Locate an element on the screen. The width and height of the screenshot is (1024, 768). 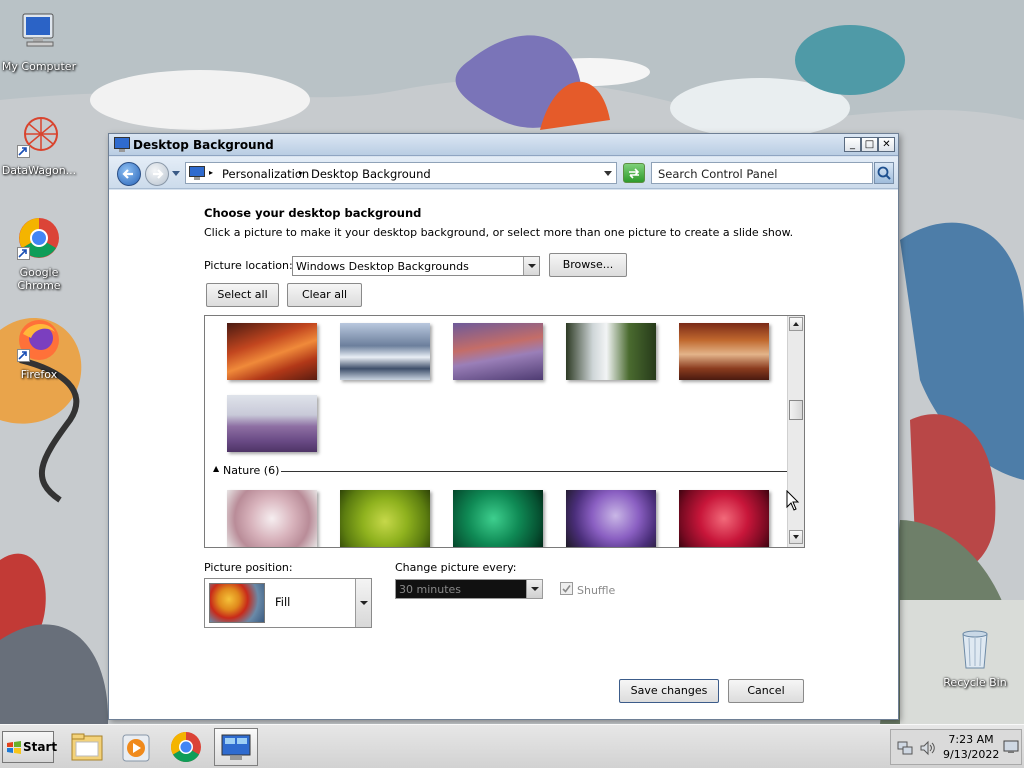
file-explorer-icon is located at coordinates (87, 747).